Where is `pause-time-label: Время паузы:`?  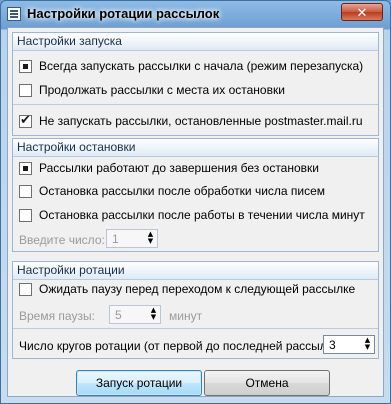
pause-time-label: Время паузы: is located at coordinates (57, 316).